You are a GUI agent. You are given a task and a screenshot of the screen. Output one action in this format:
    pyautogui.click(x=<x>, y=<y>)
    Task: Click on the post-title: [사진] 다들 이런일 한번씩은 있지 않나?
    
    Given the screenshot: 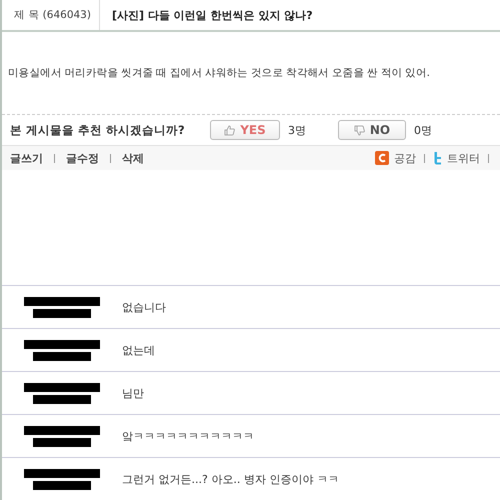 What is the action you would take?
    pyautogui.click(x=212, y=15)
    